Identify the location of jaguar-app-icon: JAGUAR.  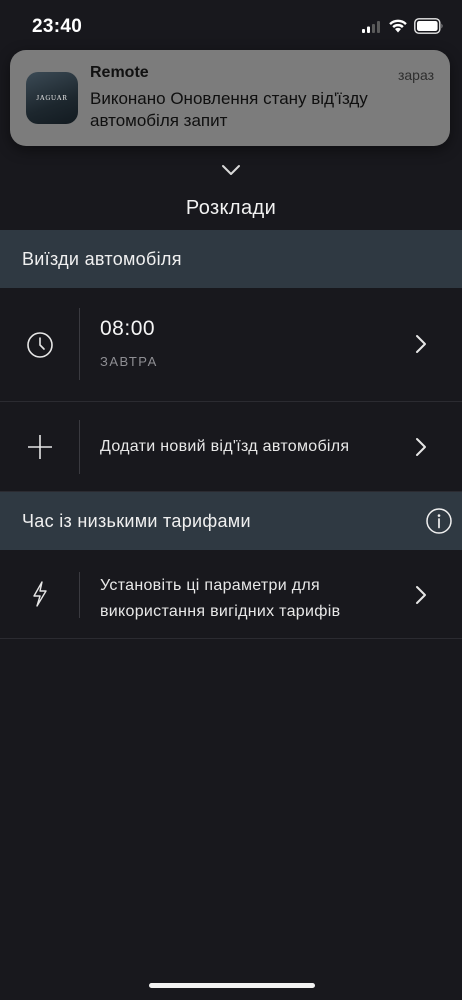
(52, 98).